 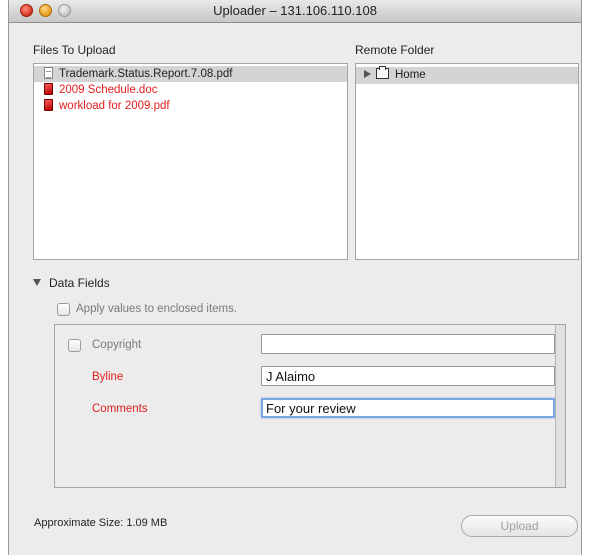 I want to click on apply-values-label: Apply values to enclosed items., so click(x=157, y=309).